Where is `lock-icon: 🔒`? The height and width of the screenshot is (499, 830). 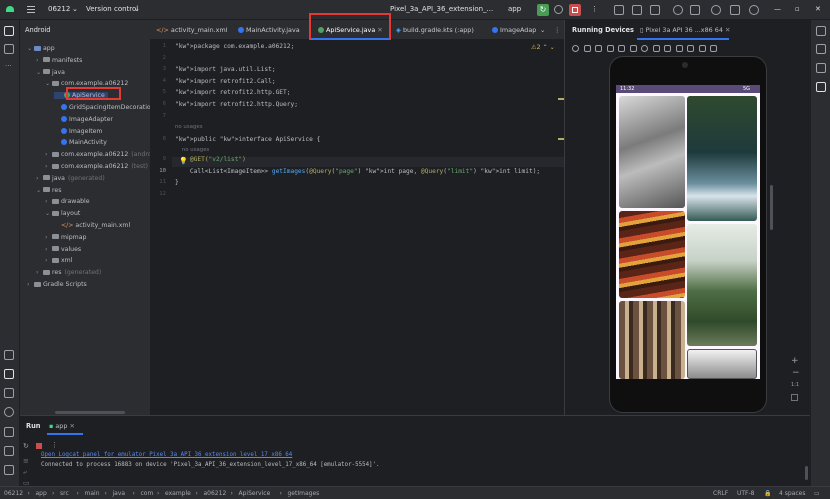 lock-icon: 🔒 is located at coordinates (767, 493).